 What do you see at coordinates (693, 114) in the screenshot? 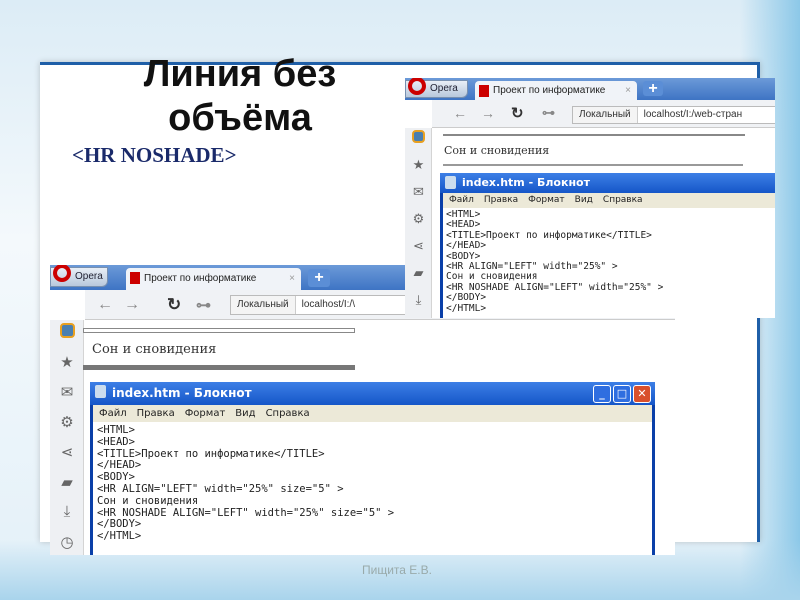
I see `url-text: localhost/I:/web-стран` at bounding box center [693, 114].